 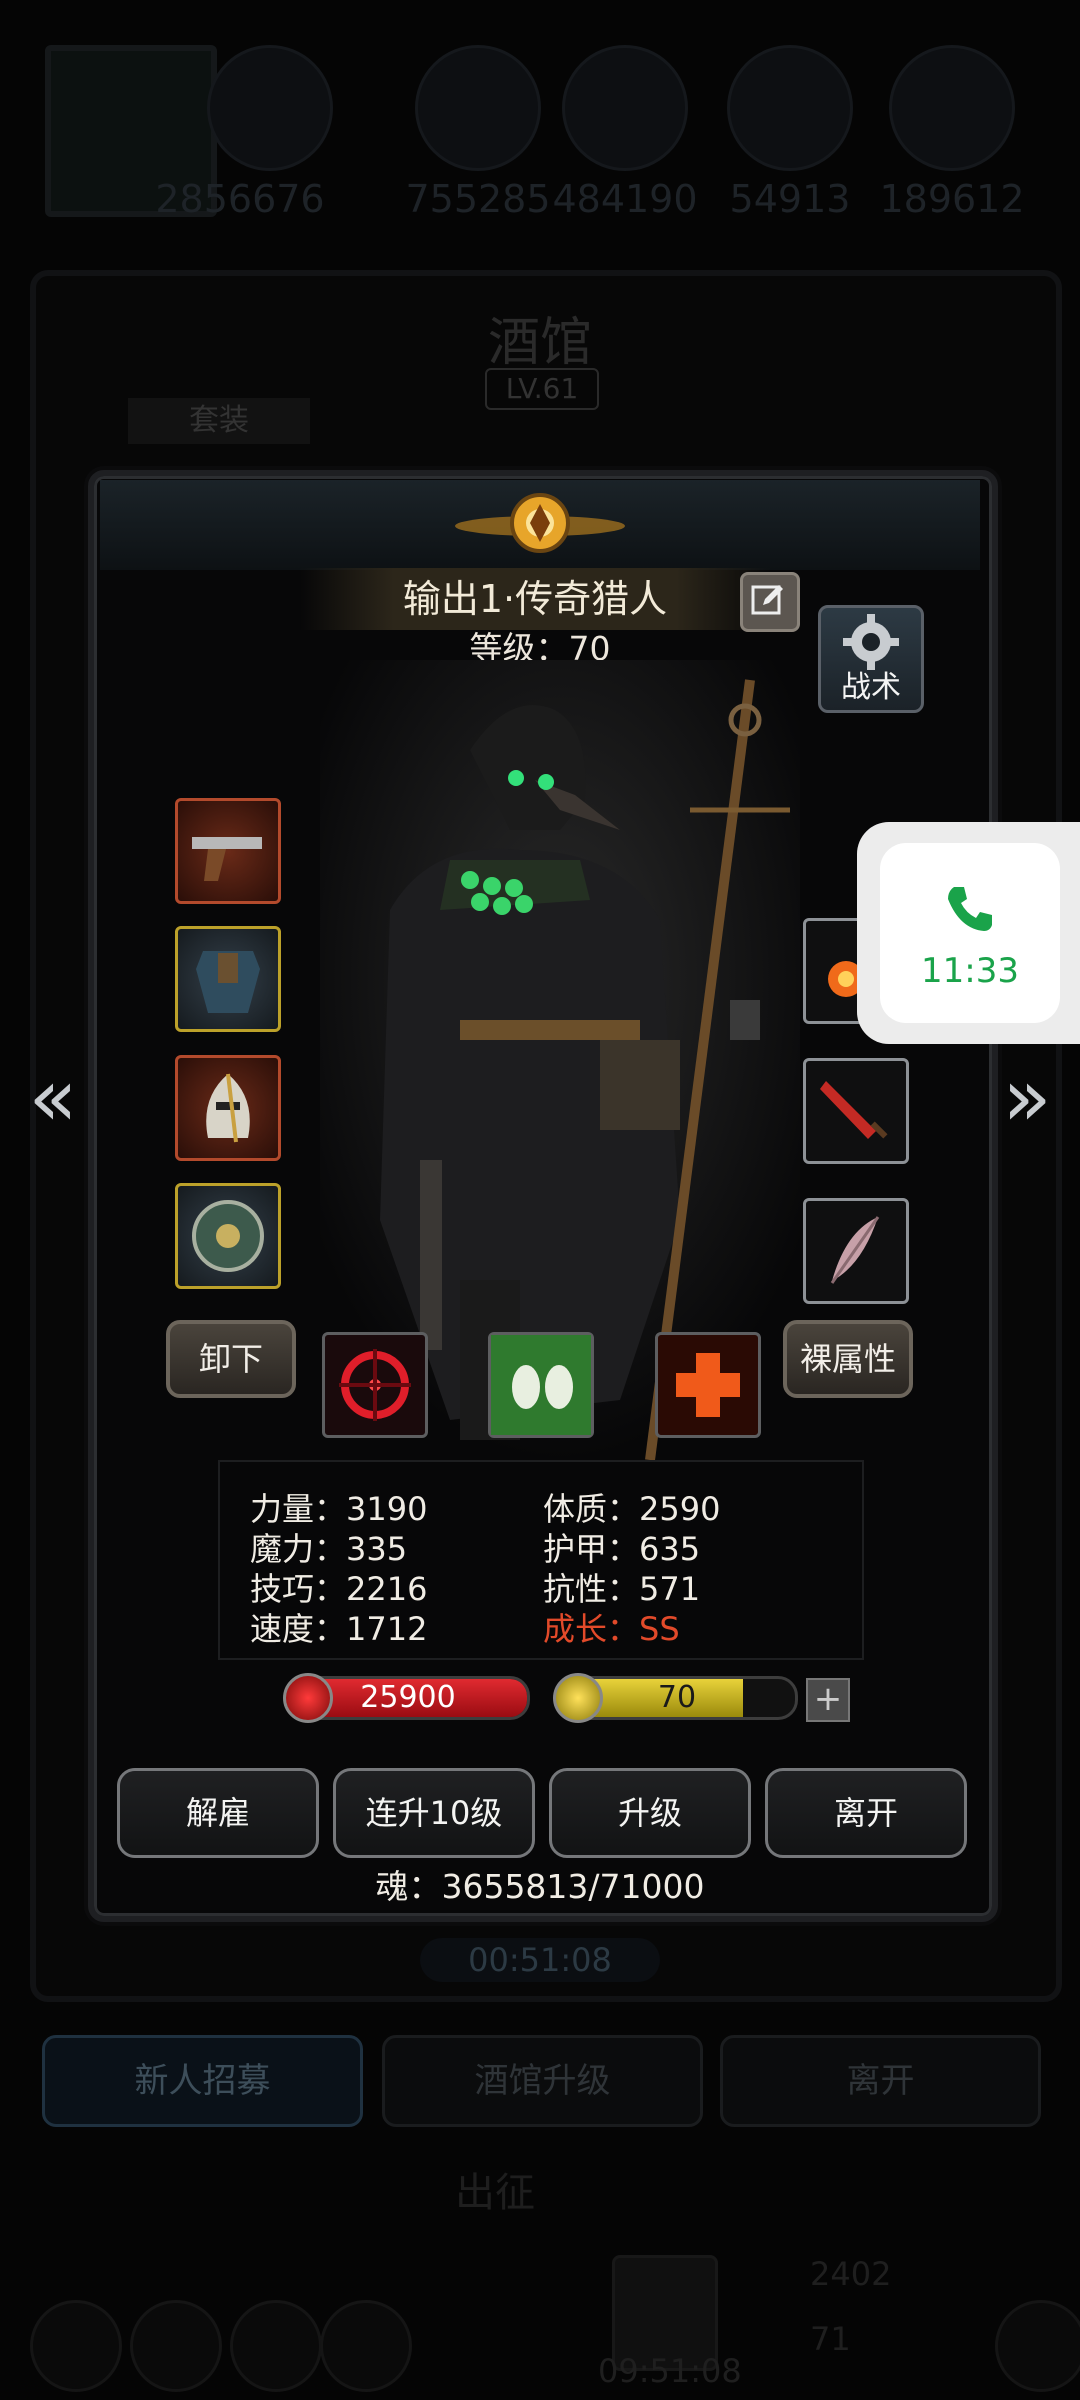 I want to click on heal-cross-skill-icon, so click(x=708, y=1385).